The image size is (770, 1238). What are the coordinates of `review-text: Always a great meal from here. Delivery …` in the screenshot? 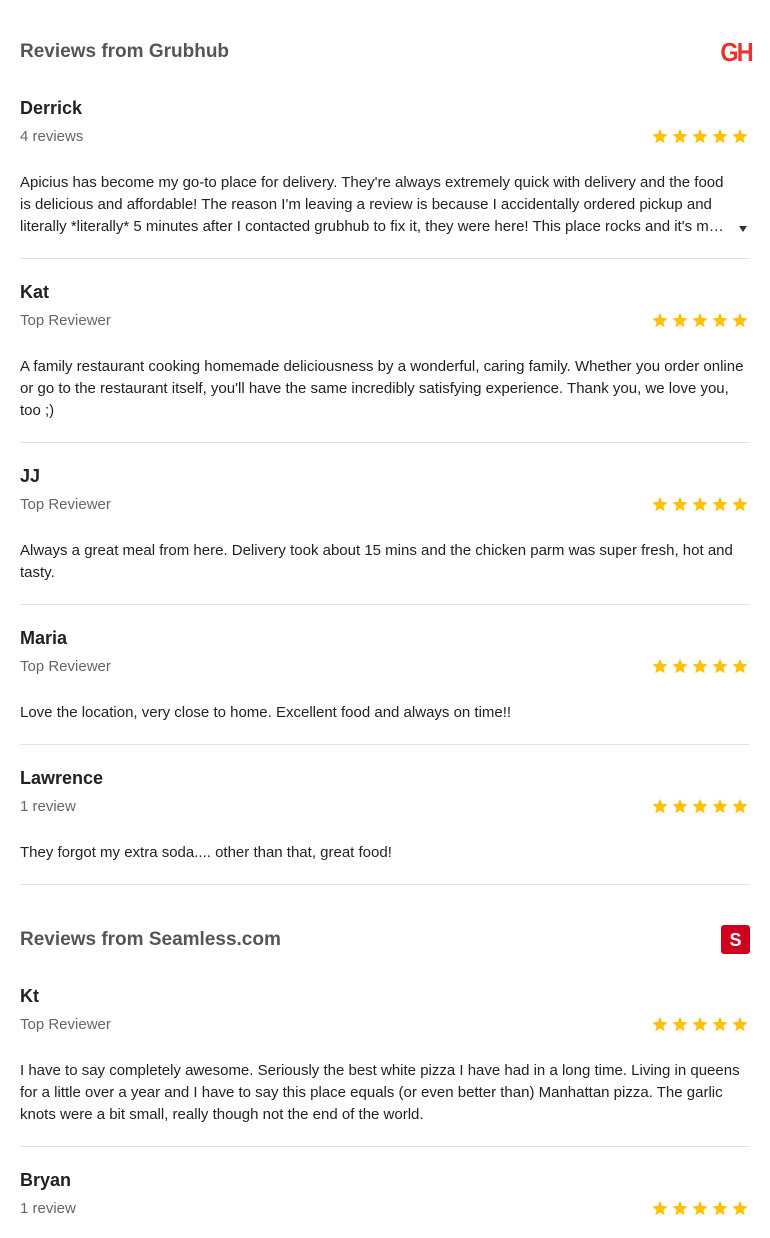 It's located at (376, 561).